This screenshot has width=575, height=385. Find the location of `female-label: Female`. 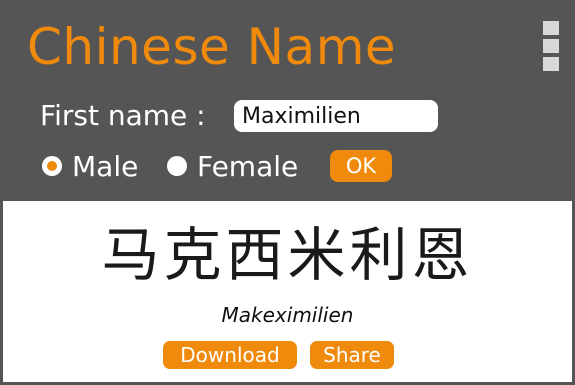

female-label: Female is located at coordinates (248, 166).